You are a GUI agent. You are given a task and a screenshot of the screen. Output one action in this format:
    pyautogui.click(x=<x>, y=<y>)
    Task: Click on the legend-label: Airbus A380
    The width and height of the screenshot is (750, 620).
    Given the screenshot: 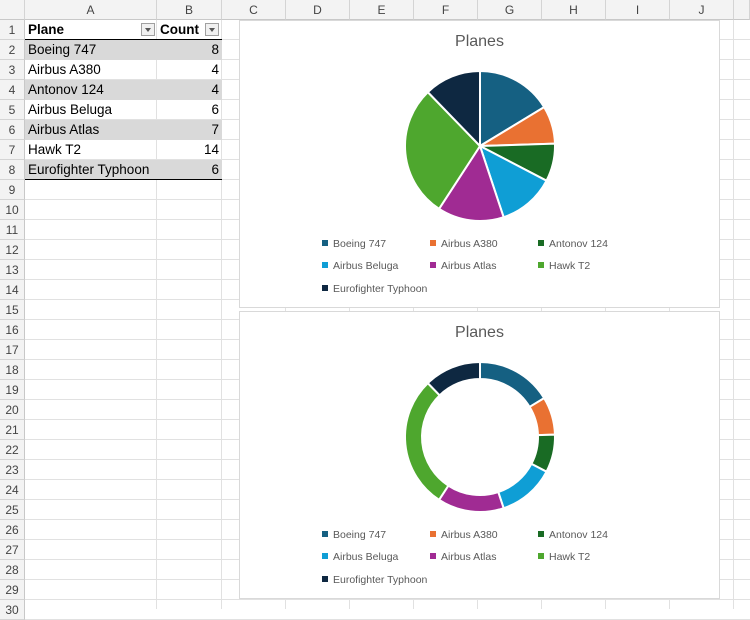 What is the action you would take?
    pyautogui.click(x=469, y=535)
    